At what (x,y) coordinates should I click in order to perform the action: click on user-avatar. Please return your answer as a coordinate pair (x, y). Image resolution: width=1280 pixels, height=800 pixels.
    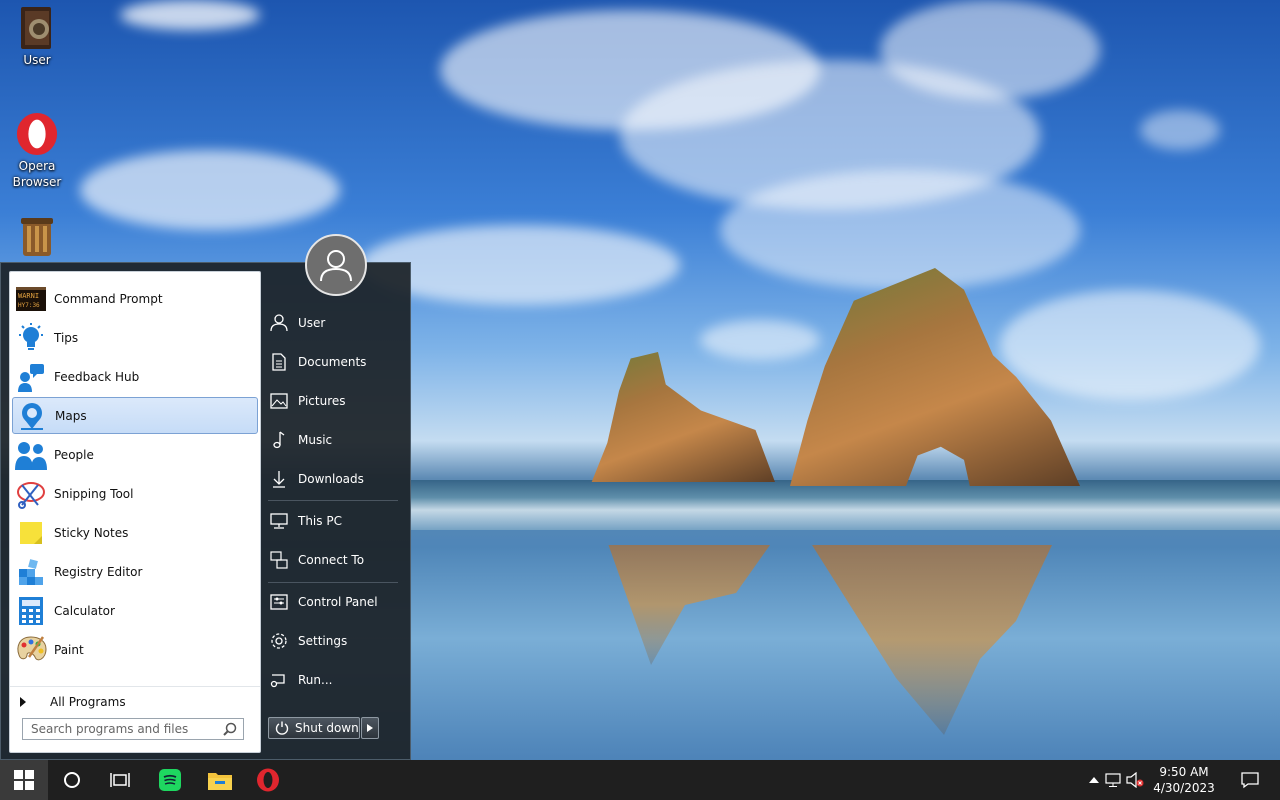
    Looking at the image, I should click on (336, 265).